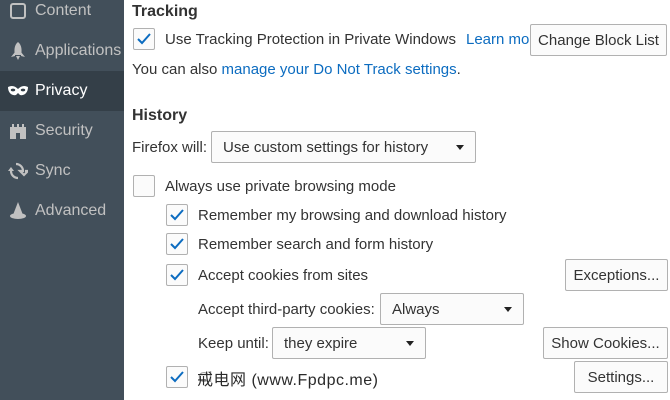 Image resolution: width=670 pixels, height=400 pixels. Describe the element at coordinates (497, 39) in the screenshot. I see `learn-more-link: Learn mo` at that location.